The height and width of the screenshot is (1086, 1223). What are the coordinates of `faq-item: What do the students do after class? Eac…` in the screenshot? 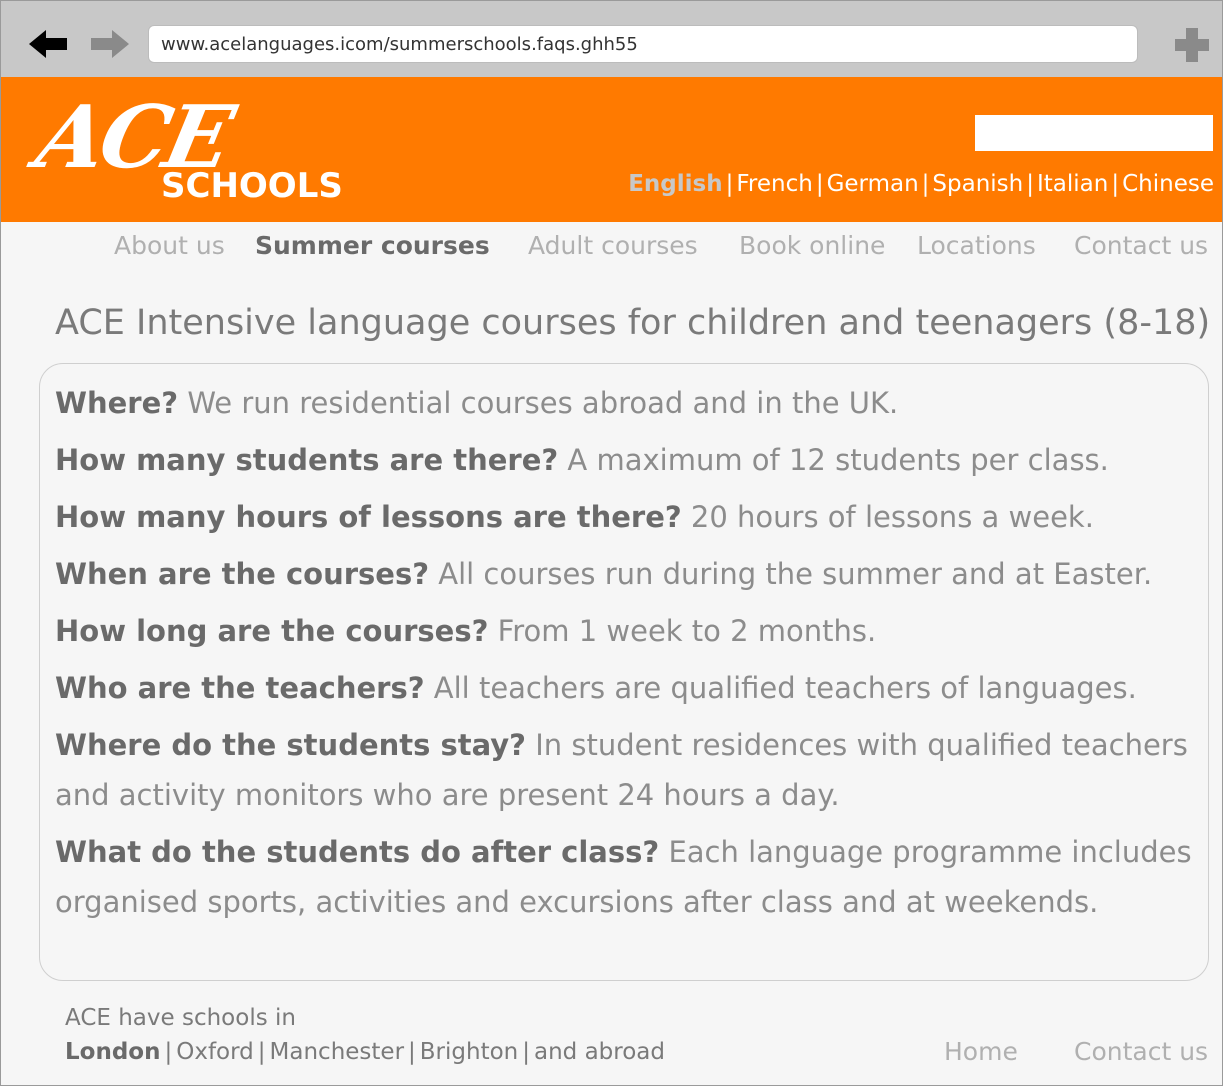 It's located at (625, 877).